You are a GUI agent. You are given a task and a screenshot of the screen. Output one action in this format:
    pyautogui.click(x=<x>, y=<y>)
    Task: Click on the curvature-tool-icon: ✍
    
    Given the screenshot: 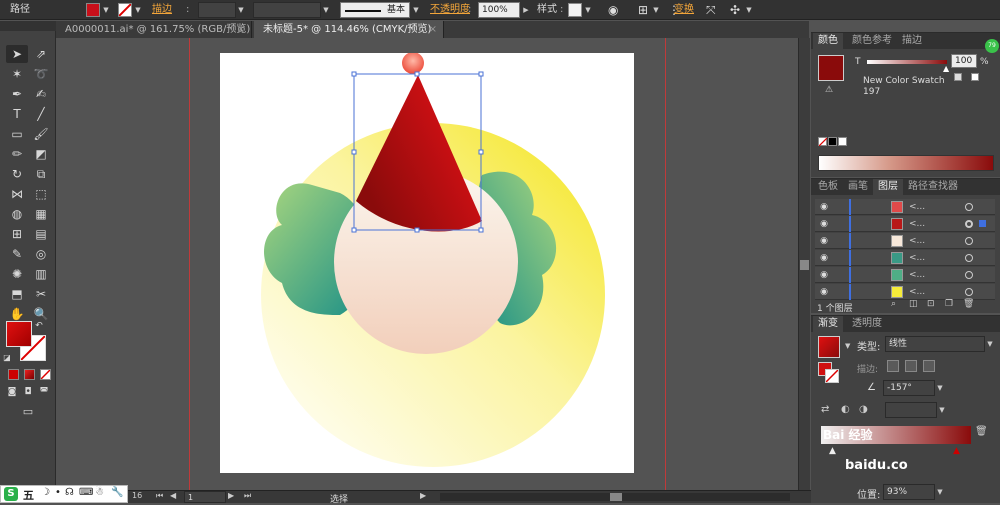 What is the action you would take?
    pyautogui.click(x=41, y=94)
    